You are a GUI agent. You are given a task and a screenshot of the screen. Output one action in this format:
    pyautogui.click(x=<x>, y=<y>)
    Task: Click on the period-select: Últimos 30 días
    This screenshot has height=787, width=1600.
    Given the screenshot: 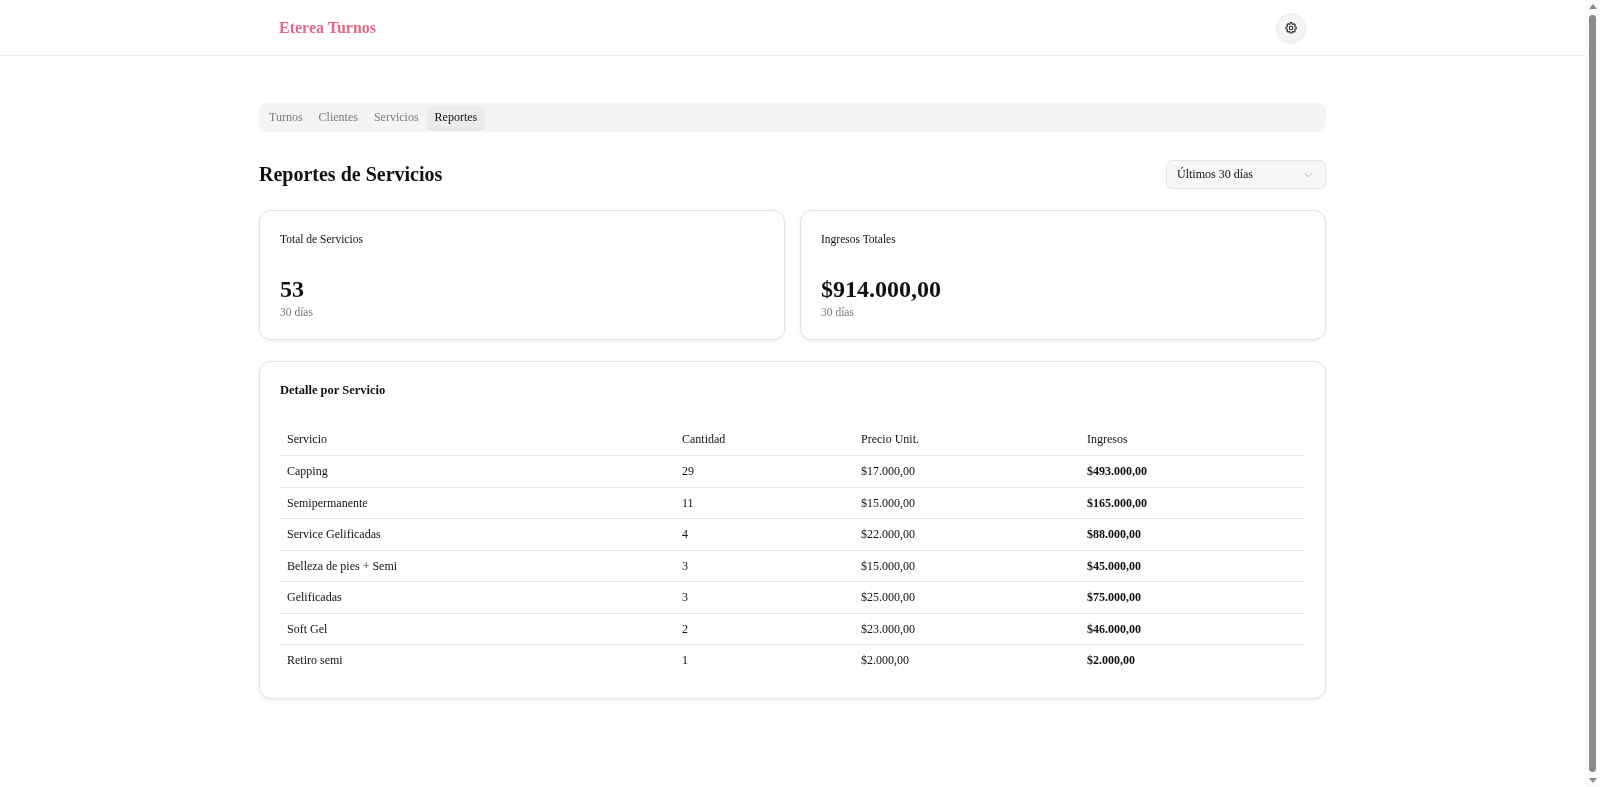 What is the action you would take?
    pyautogui.click(x=1246, y=174)
    